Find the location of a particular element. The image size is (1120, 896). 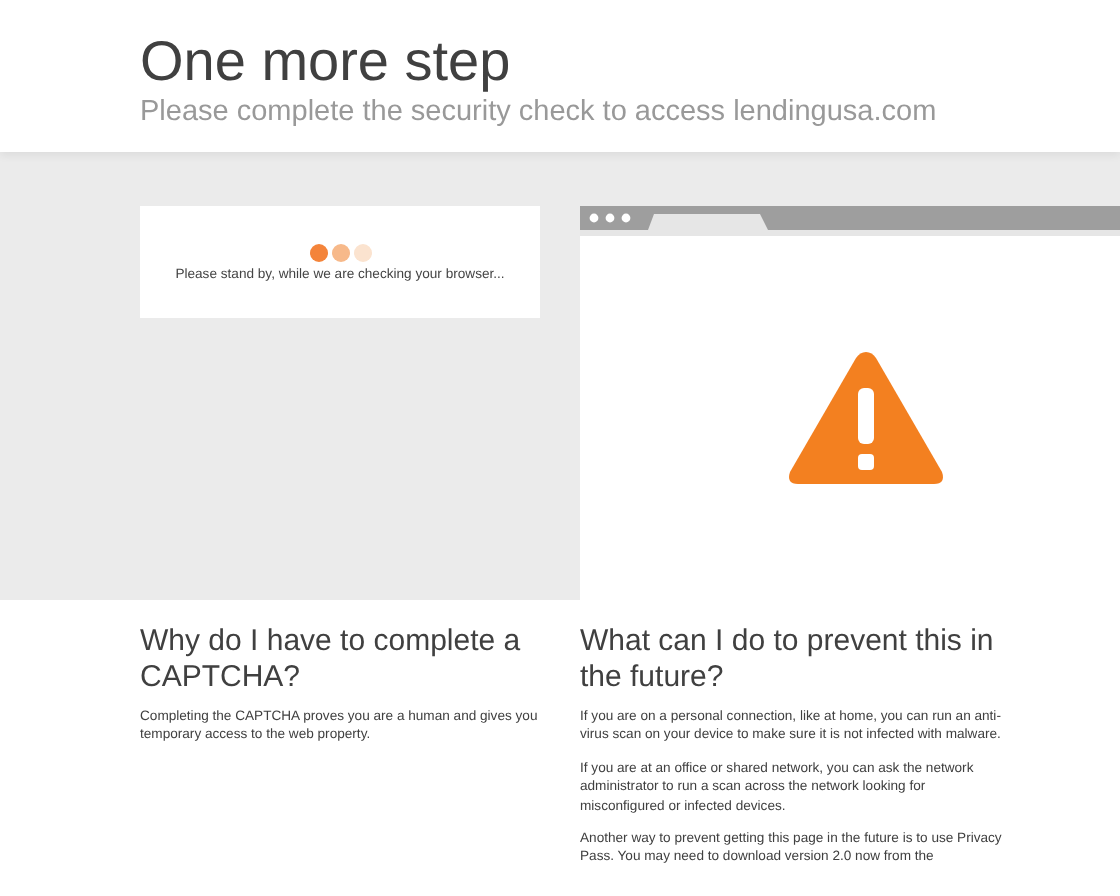

warning-icon is located at coordinates (866, 418).